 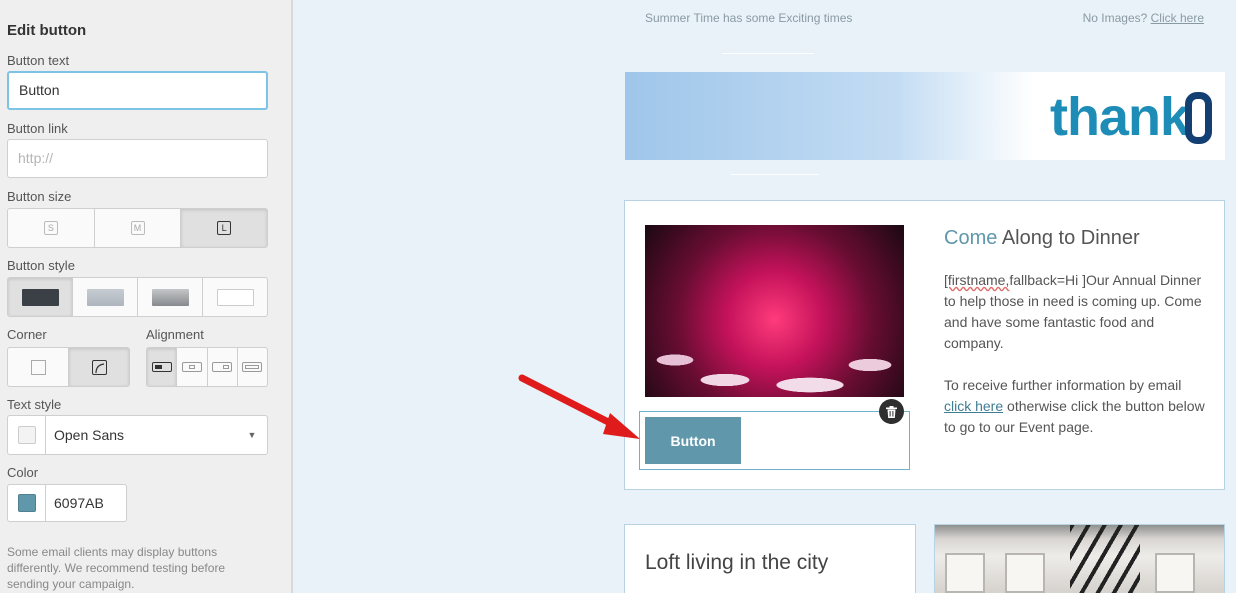 I want to click on panel-title: Edit button, so click(x=47, y=30).